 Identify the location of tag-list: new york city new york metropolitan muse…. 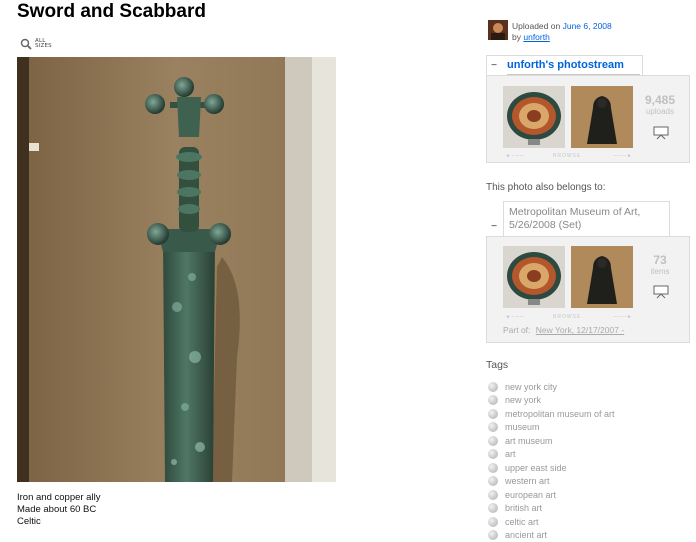
(588, 461).